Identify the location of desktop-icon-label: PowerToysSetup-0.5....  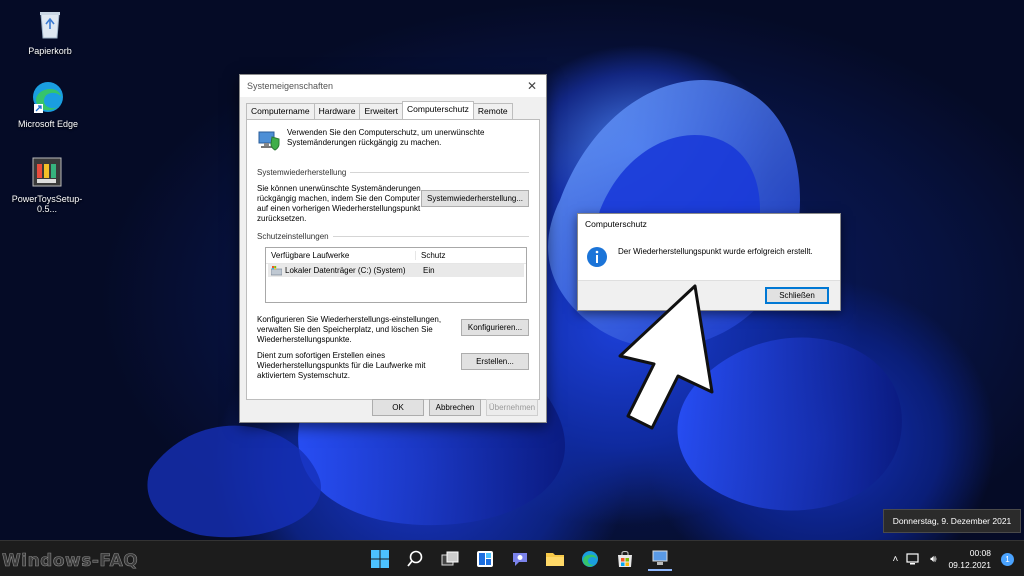
(47, 204).